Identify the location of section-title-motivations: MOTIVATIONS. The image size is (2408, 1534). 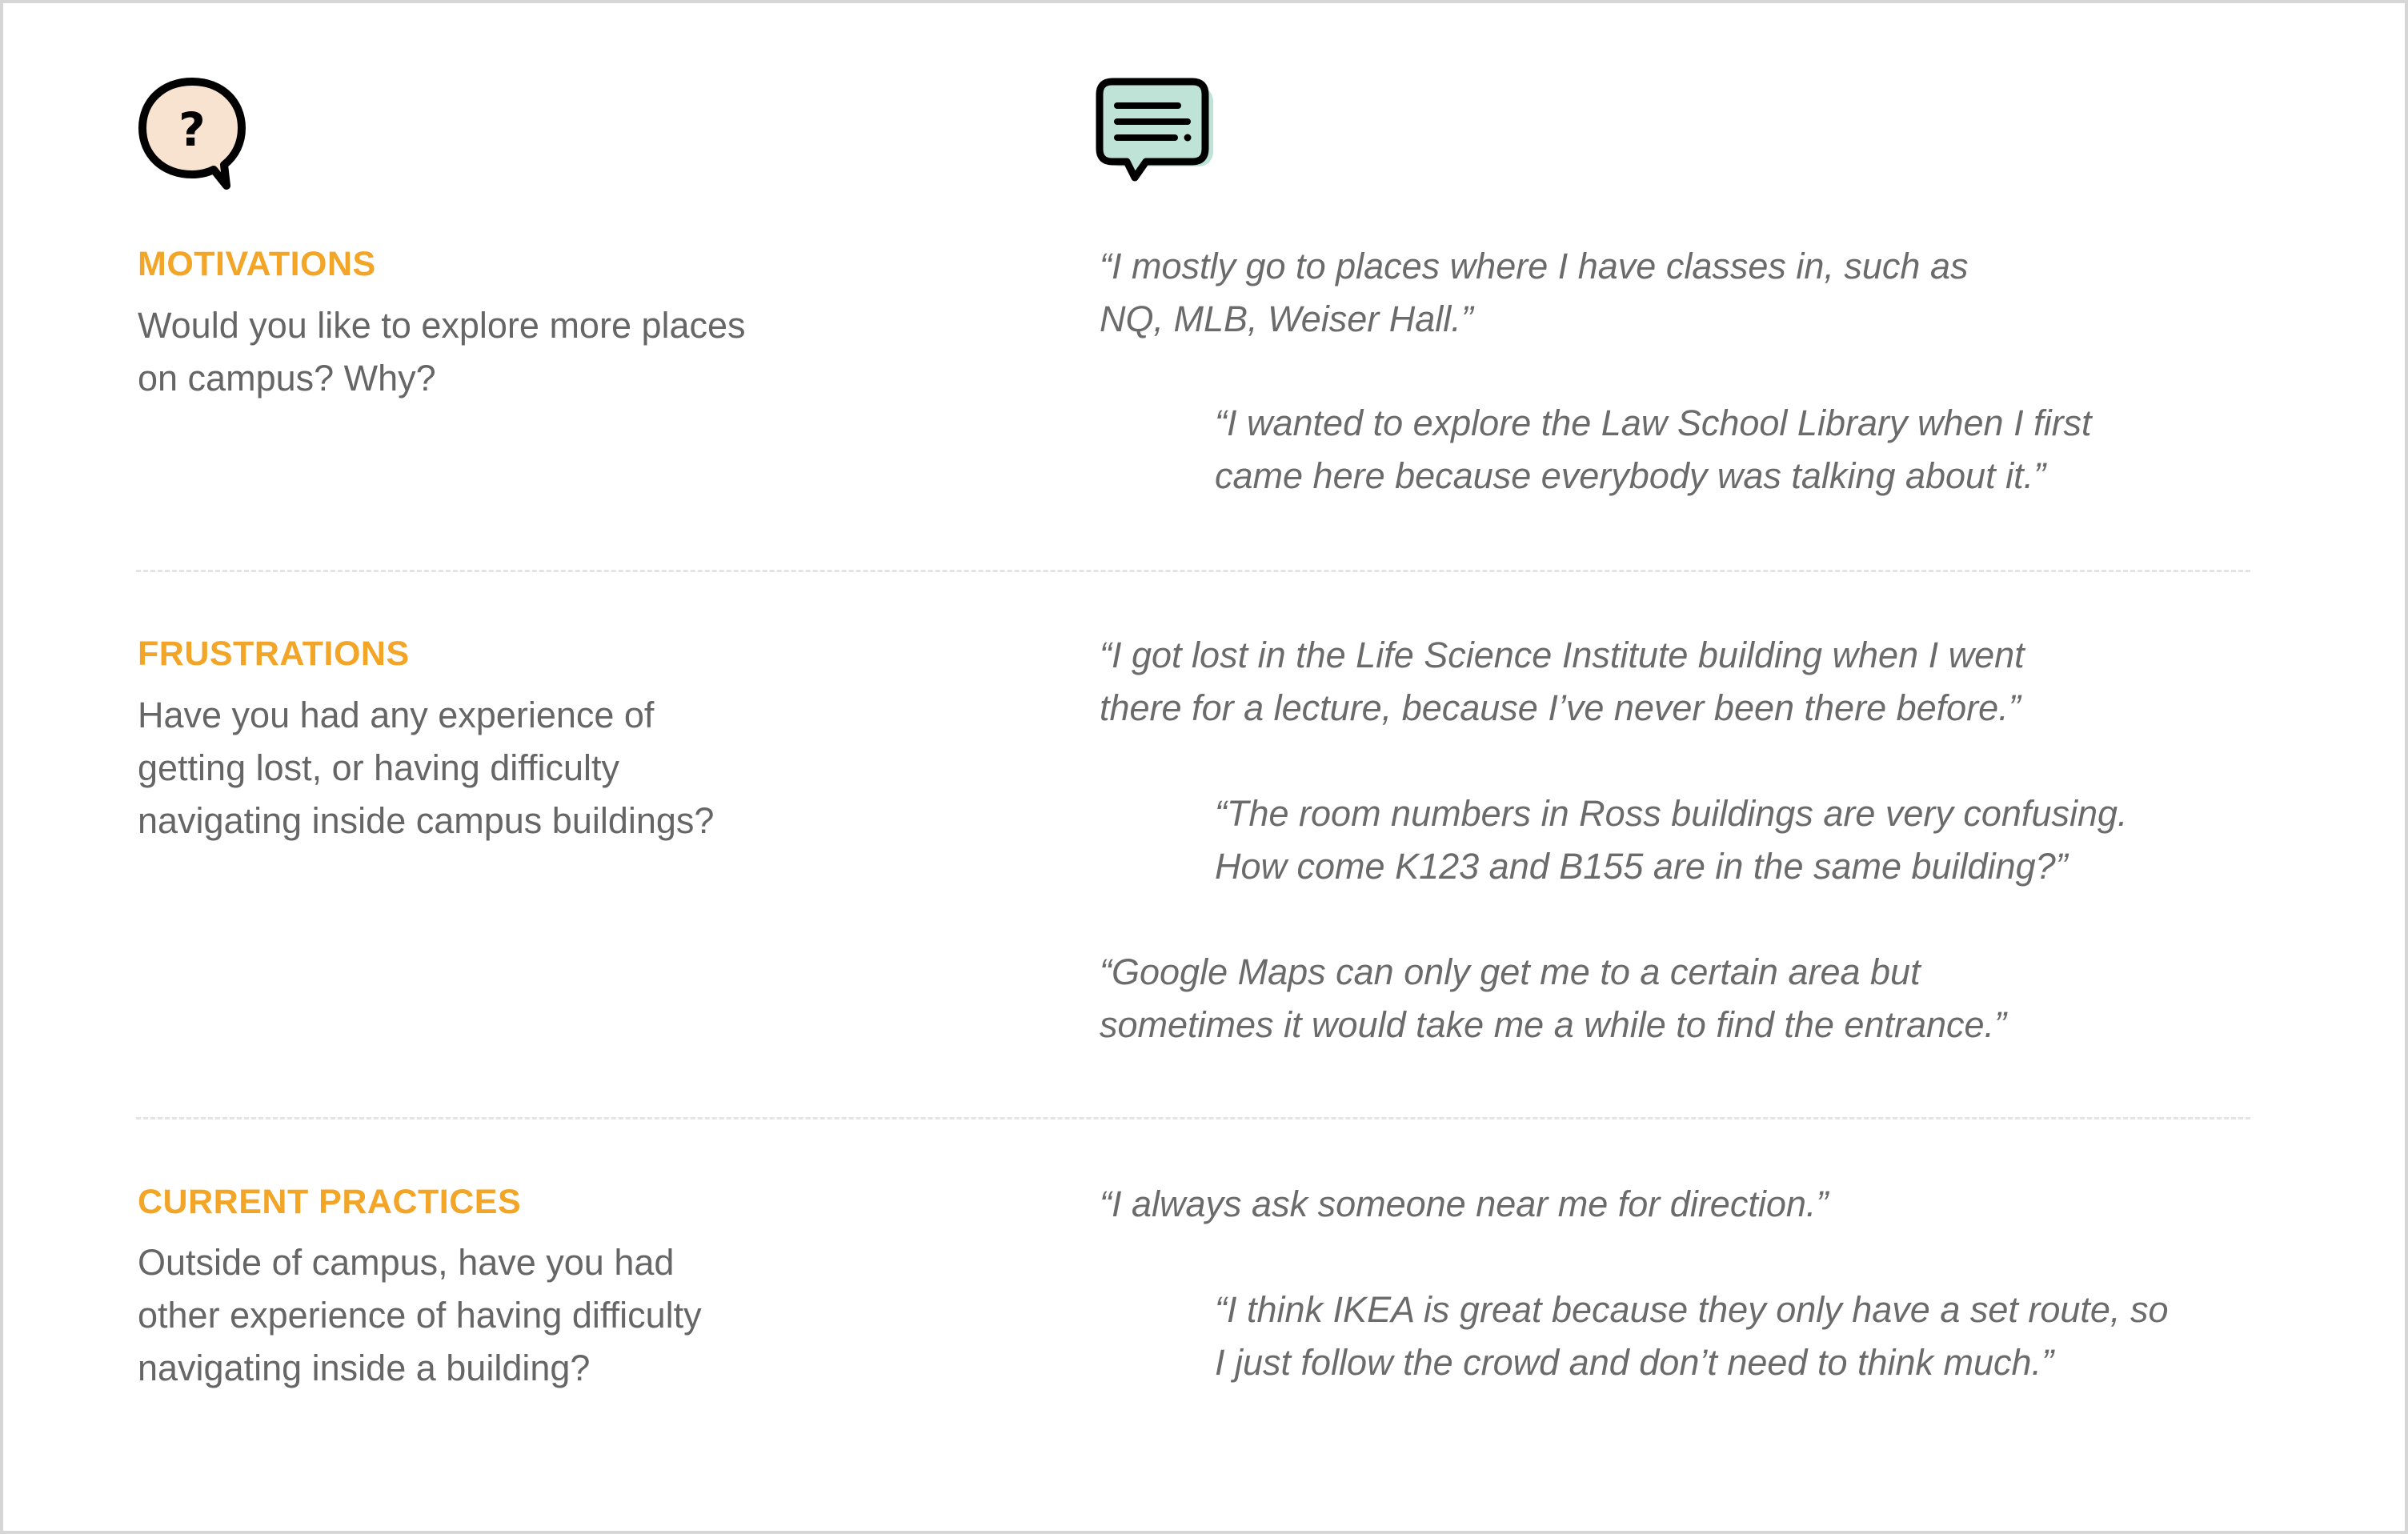
(257, 264).